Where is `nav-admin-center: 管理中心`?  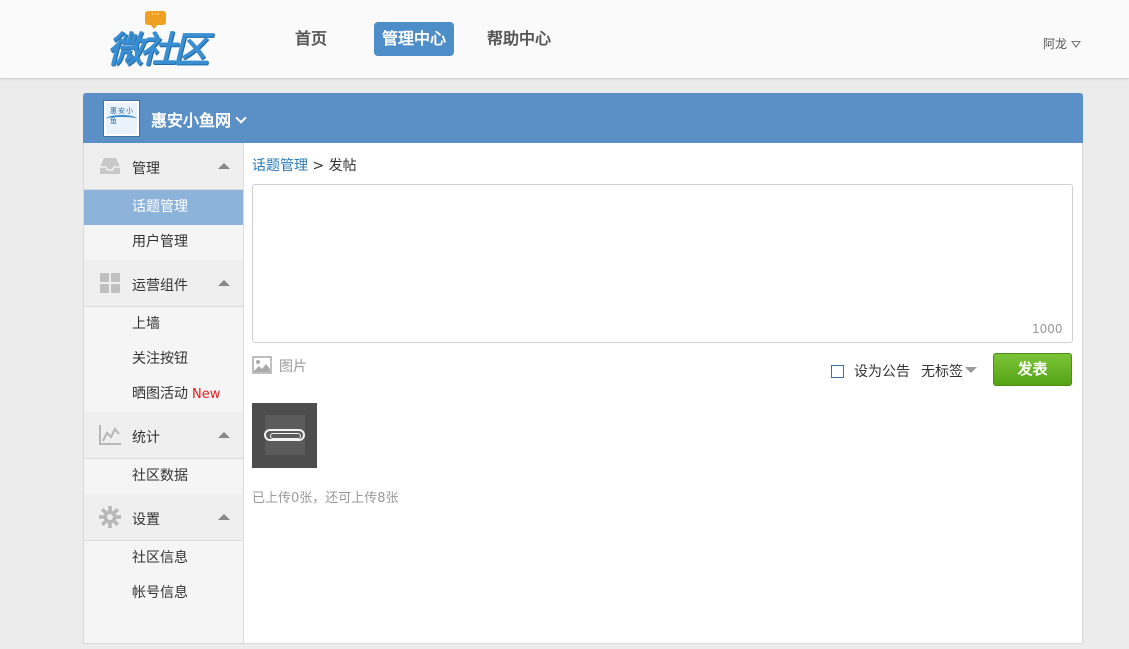
nav-admin-center: 管理中心 is located at coordinates (414, 39).